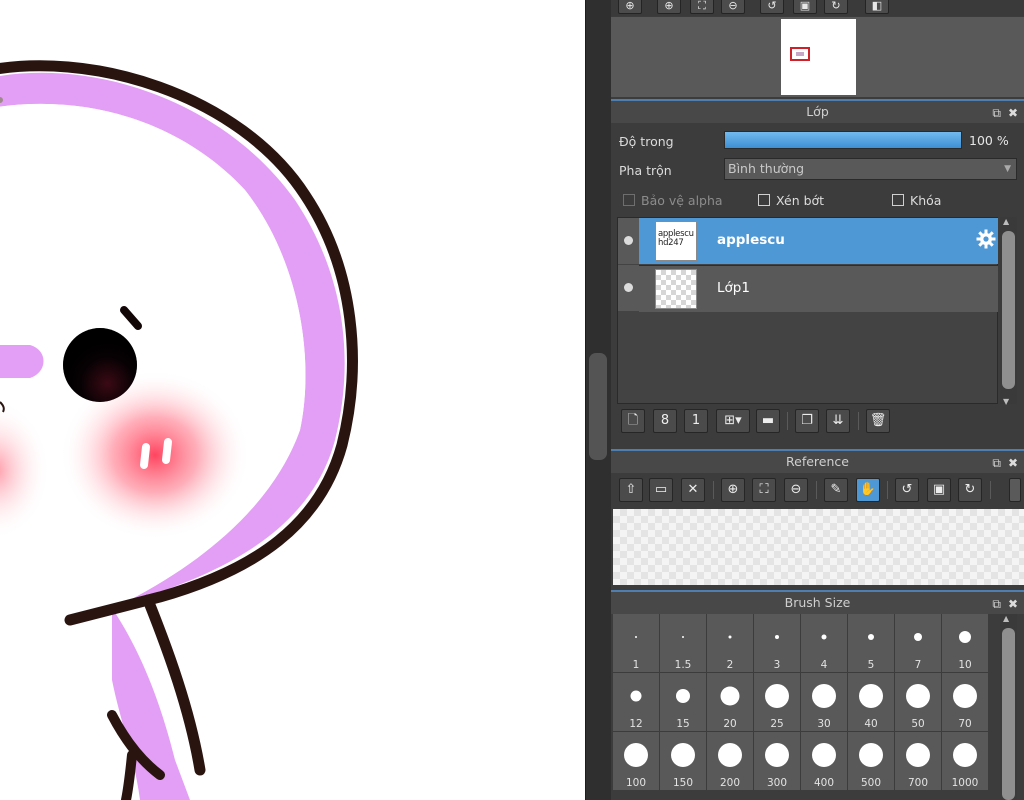 The height and width of the screenshot is (800, 1024). I want to click on open-folder-icon: ▭, so click(661, 490).